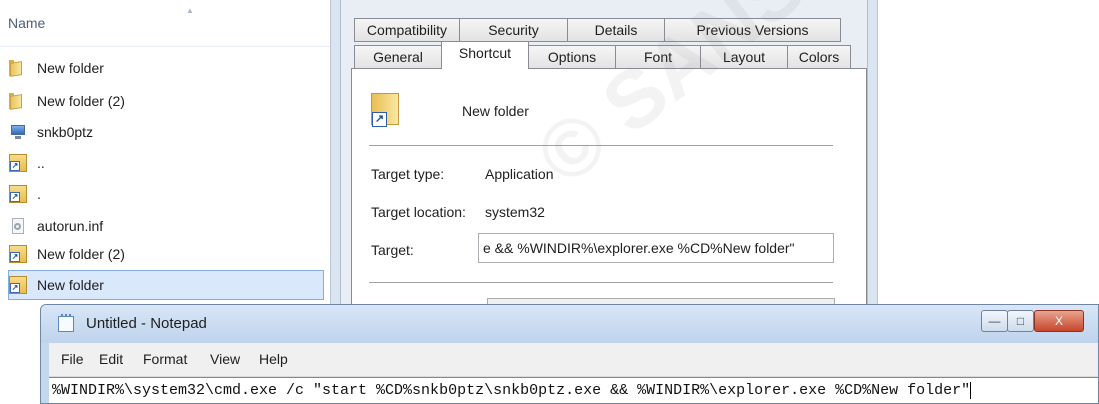  Describe the element at coordinates (41, 163) in the screenshot. I see `file-name: ..` at that location.